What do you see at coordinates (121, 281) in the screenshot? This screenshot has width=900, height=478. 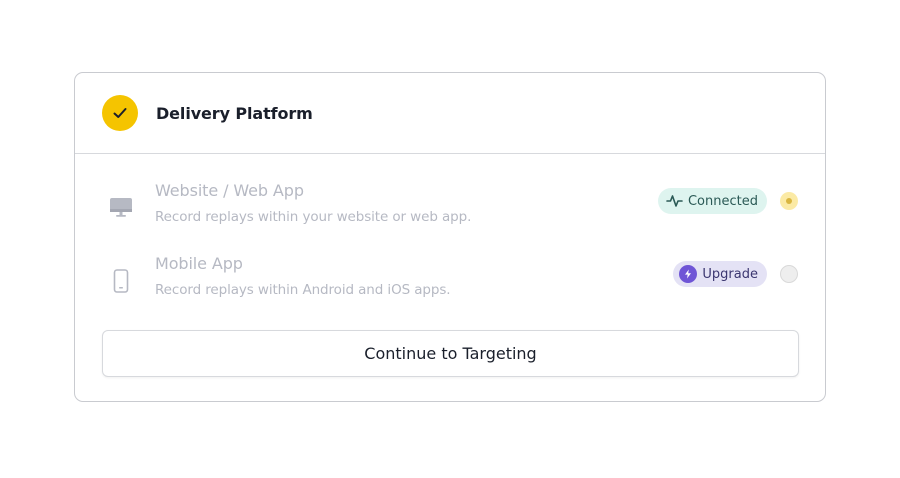 I see `mobile-icon` at bounding box center [121, 281].